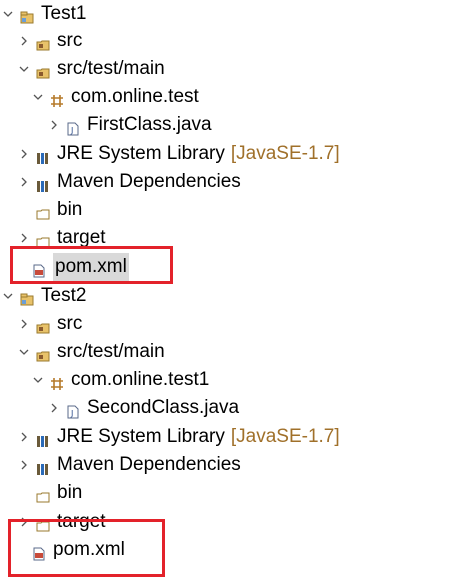 The image size is (474, 577). What do you see at coordinates (64, 295) in the screenshot?
I see `project-label: Test2` at bounding box center [64, 295].